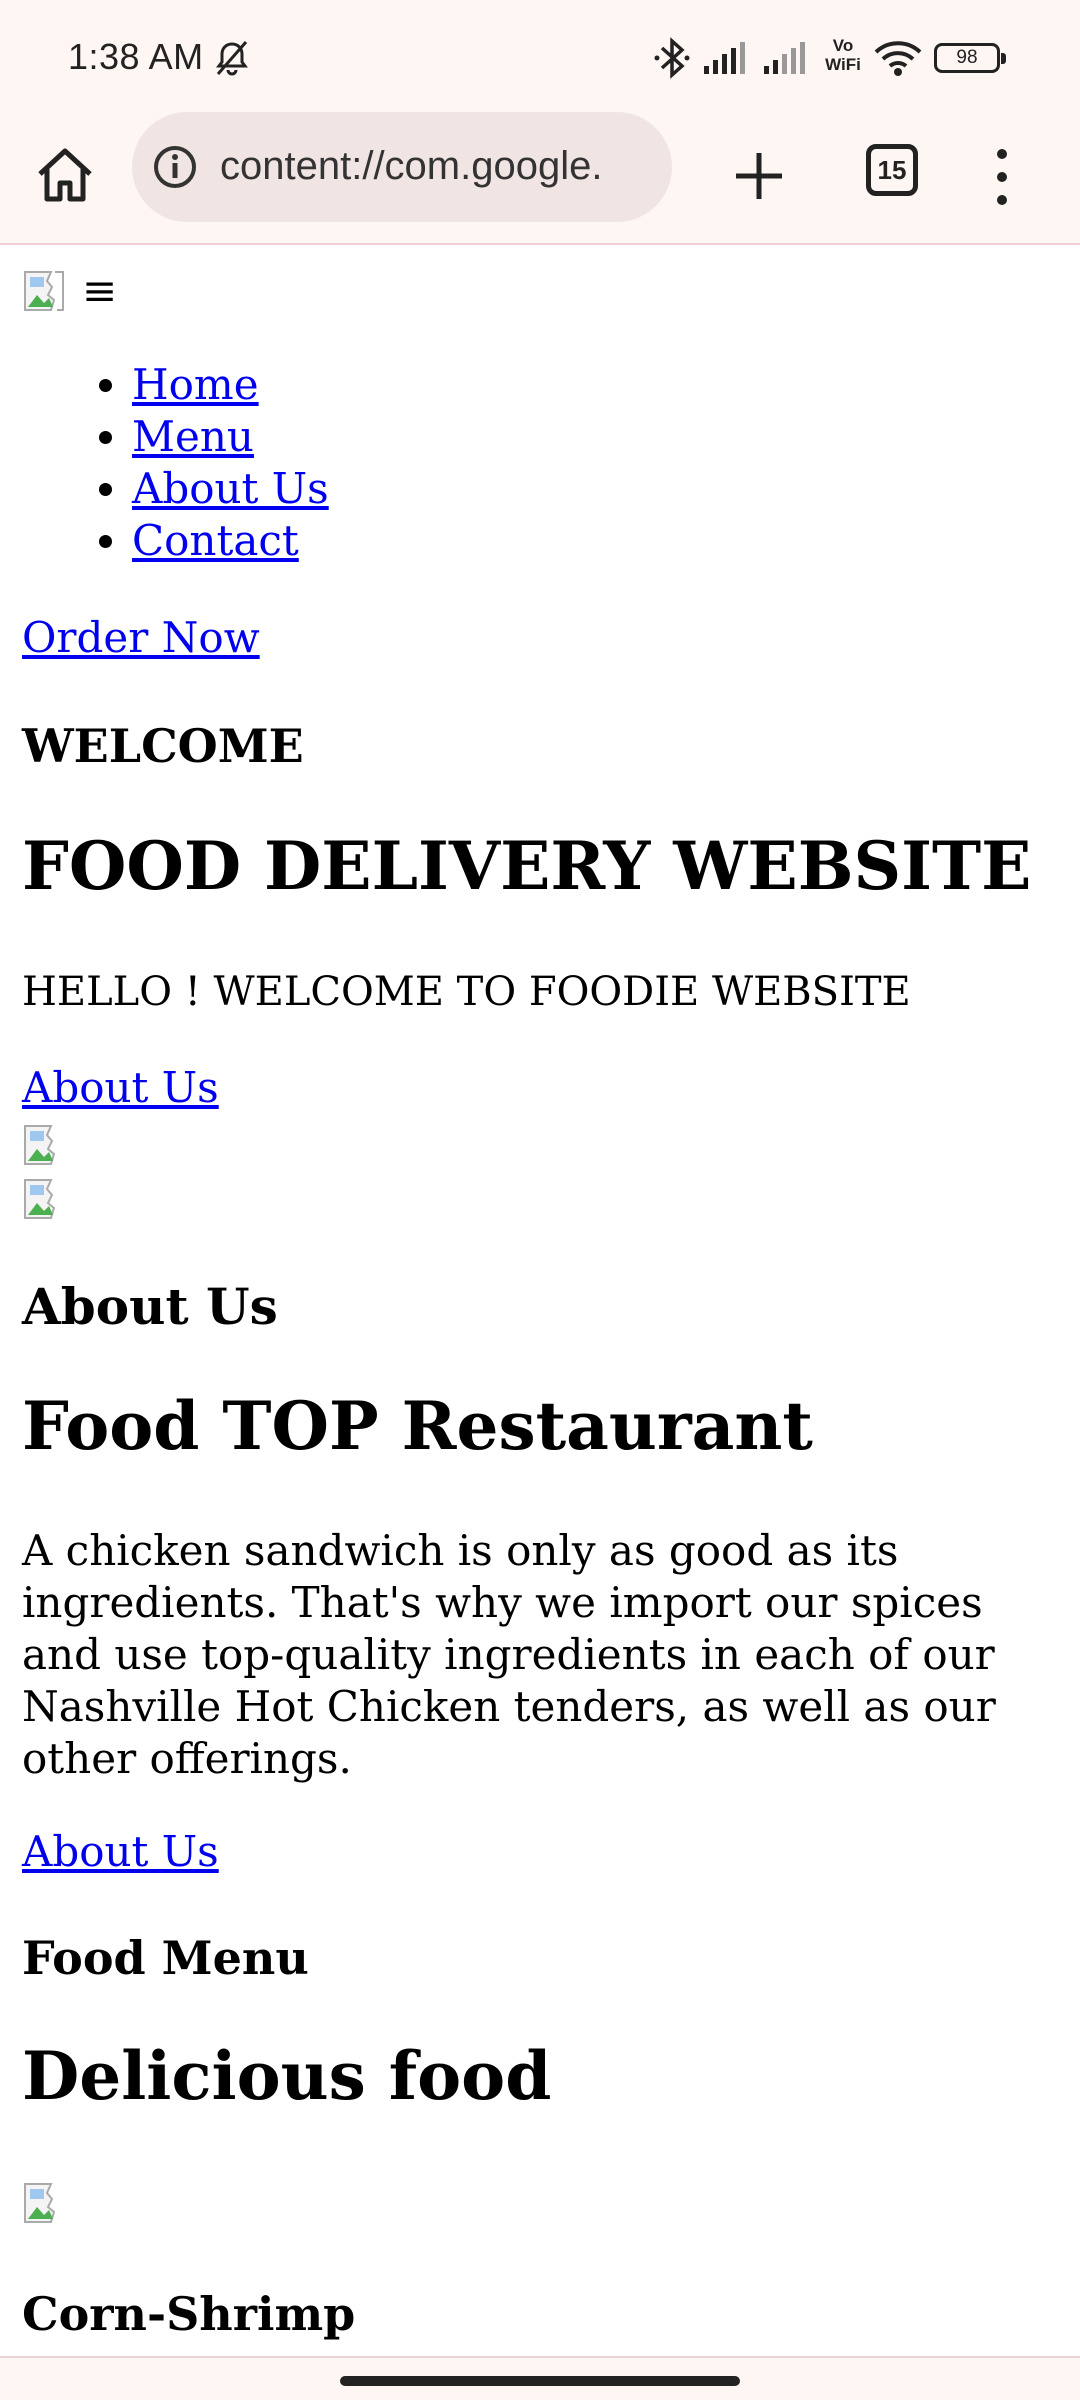  I want to click on plus-icon, so click(759, 176).